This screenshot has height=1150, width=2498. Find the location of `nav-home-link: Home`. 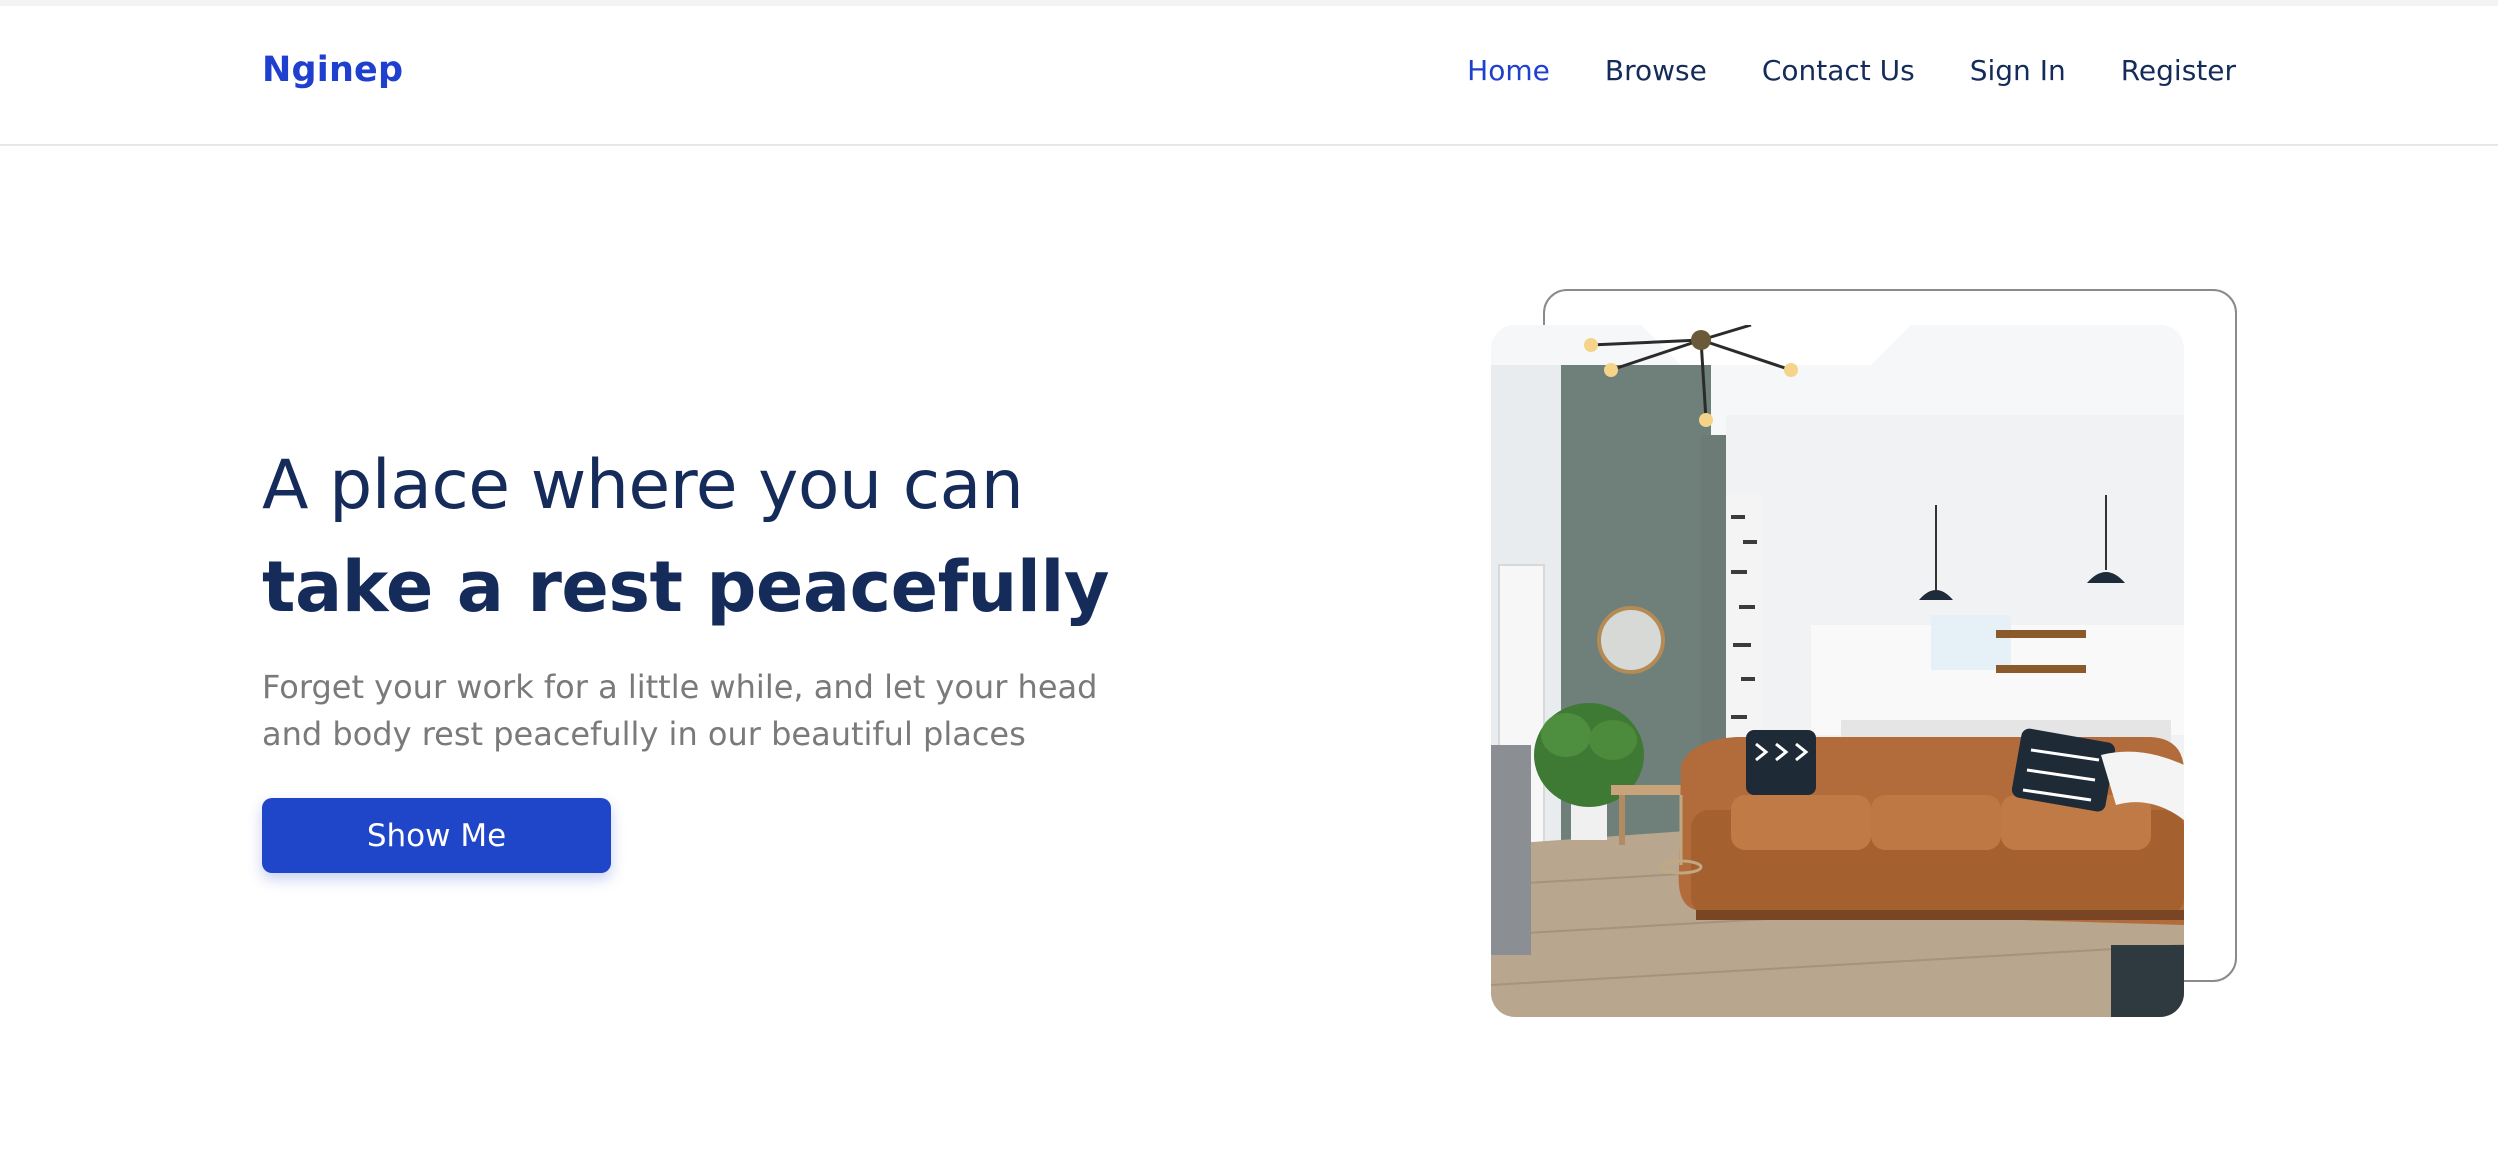

nav-home-link: Home is located at coordinates (1508, 70).